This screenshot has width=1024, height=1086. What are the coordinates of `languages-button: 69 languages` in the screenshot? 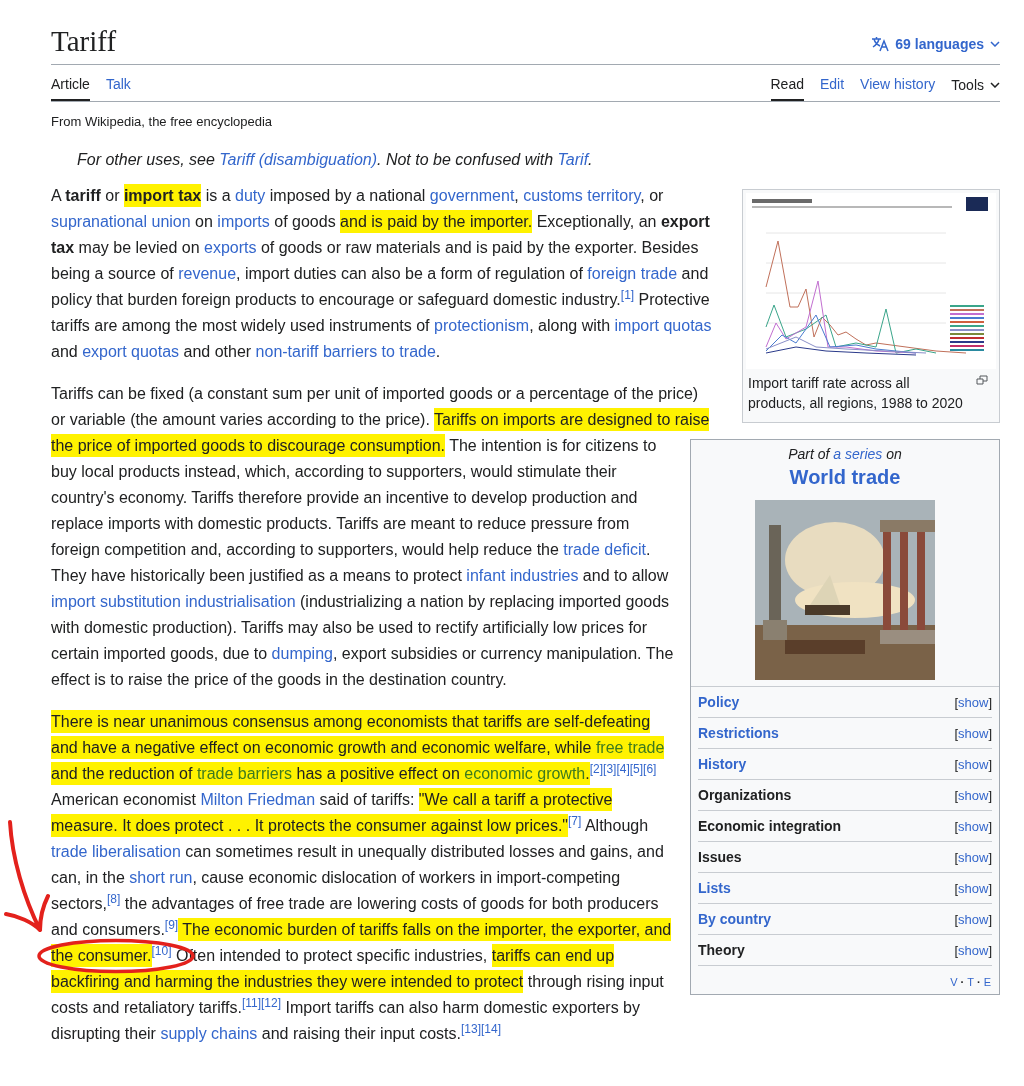 It's located at (935, 48).